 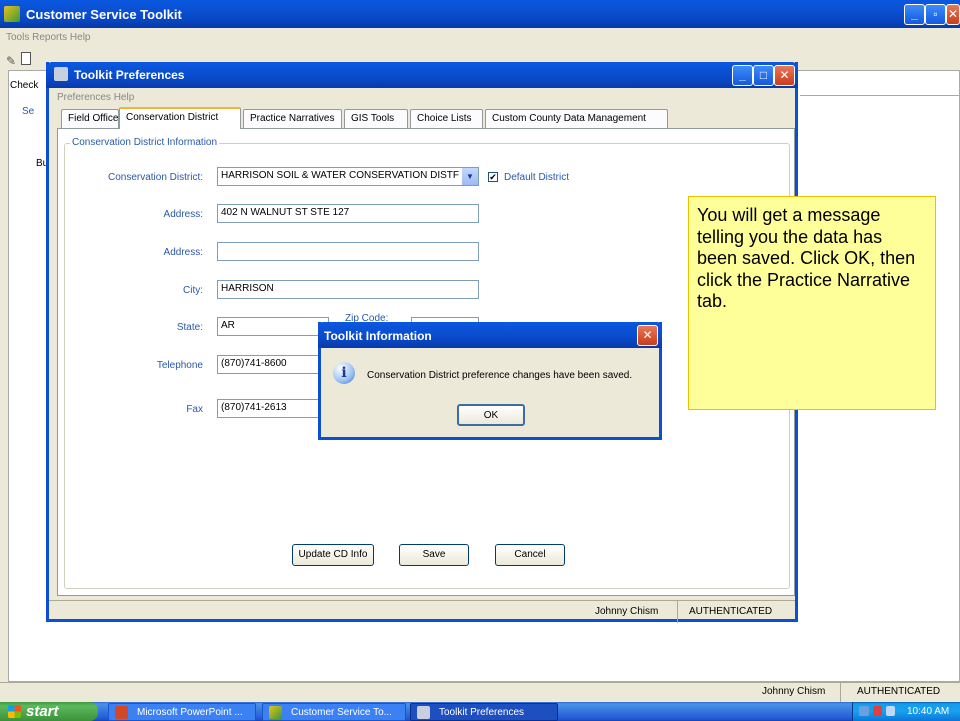 What do you see at coordinates (935, 14) in the screenshot?
I see `restore-button: ▫` at bounding box center [935, 14].